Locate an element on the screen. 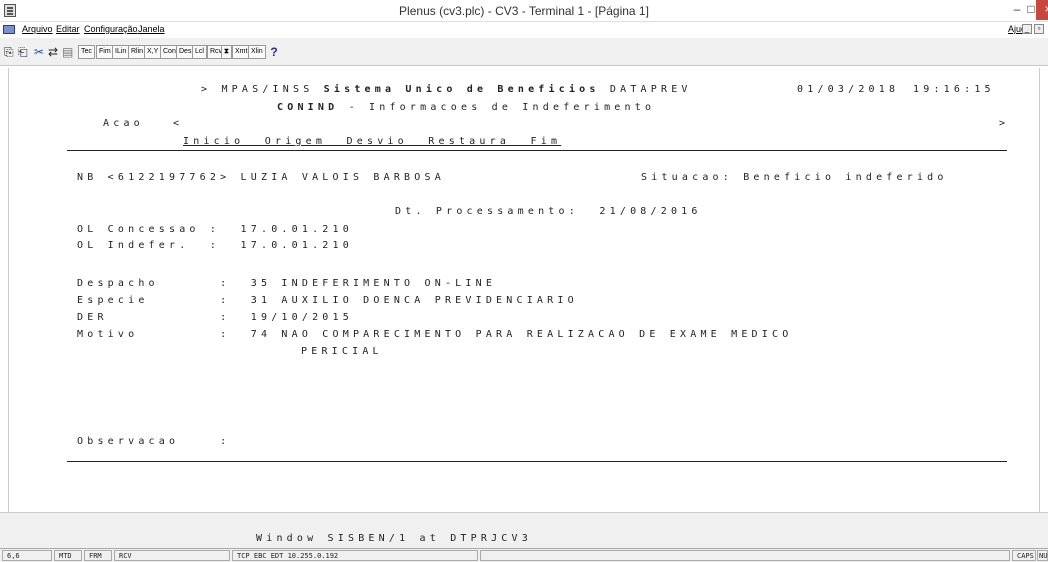  cut-icon: ✂ is located at coordinates (39, 52).